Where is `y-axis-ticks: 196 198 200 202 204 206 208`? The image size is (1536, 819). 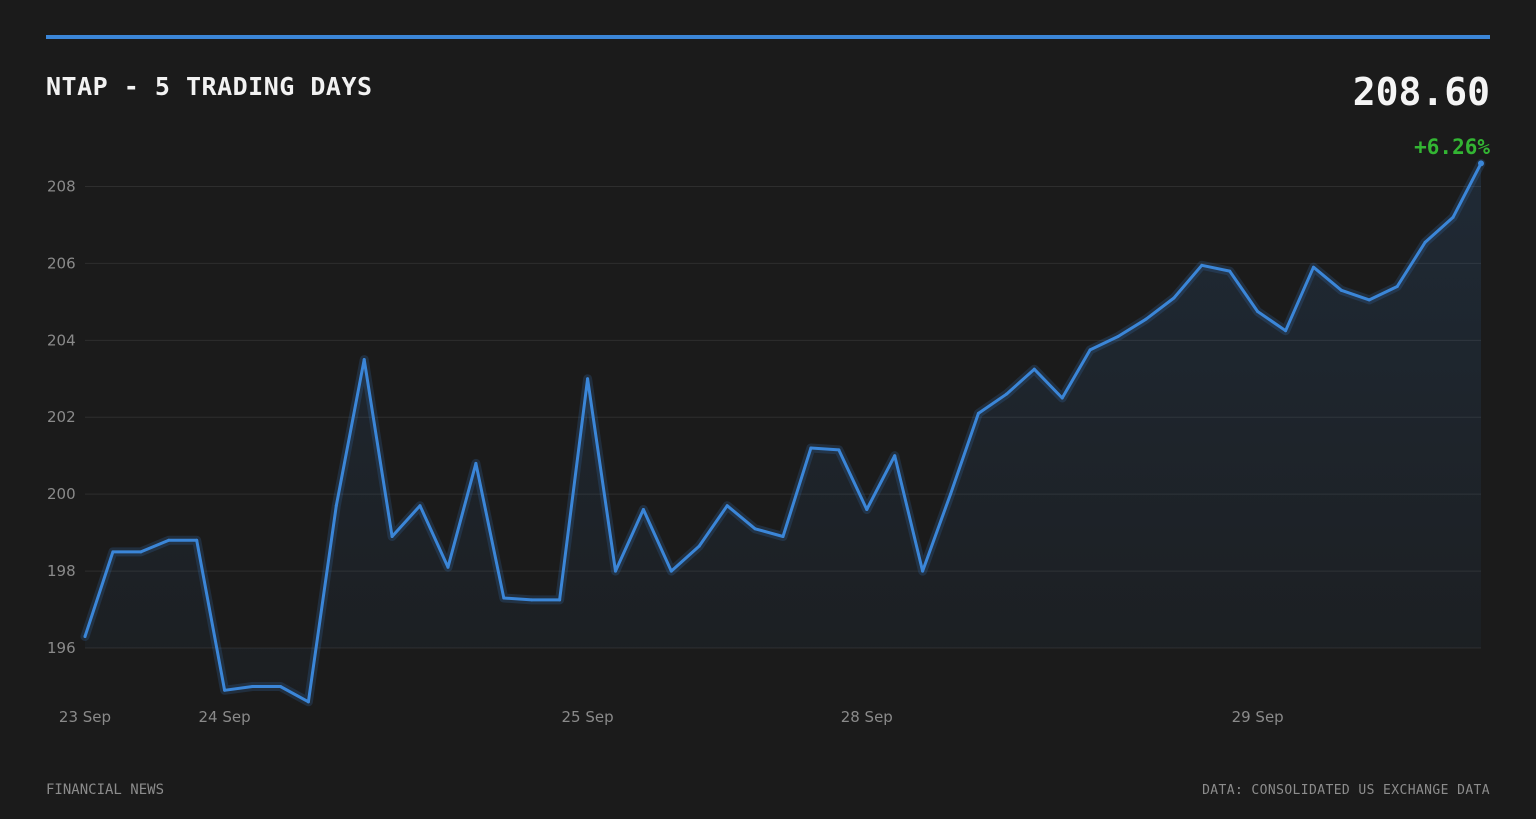 y-axis-ticks: 196 198 200 202 204 206 208 is located at coordinates (61, 417).